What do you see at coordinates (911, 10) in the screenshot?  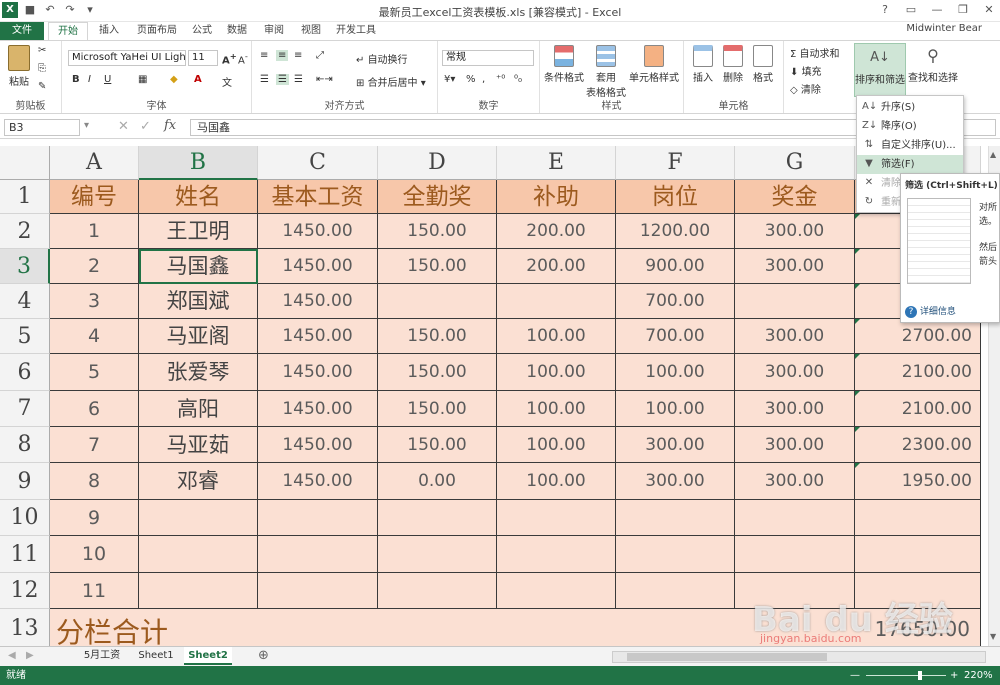 I see `ribbon-display-icon: ▭` at bounding box center [911, 10].